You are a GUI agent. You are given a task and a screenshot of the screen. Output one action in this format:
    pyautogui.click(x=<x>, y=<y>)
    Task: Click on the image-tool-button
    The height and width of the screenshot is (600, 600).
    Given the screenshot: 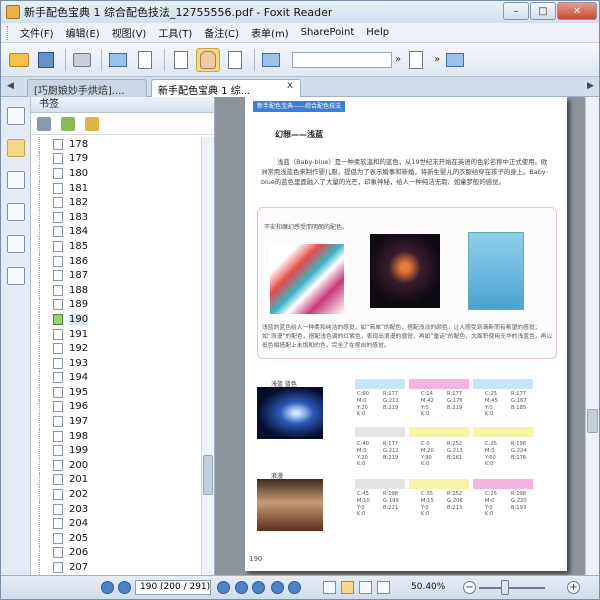 What is the action you would take?
    pyautogui.click(x=271, y=60)
    